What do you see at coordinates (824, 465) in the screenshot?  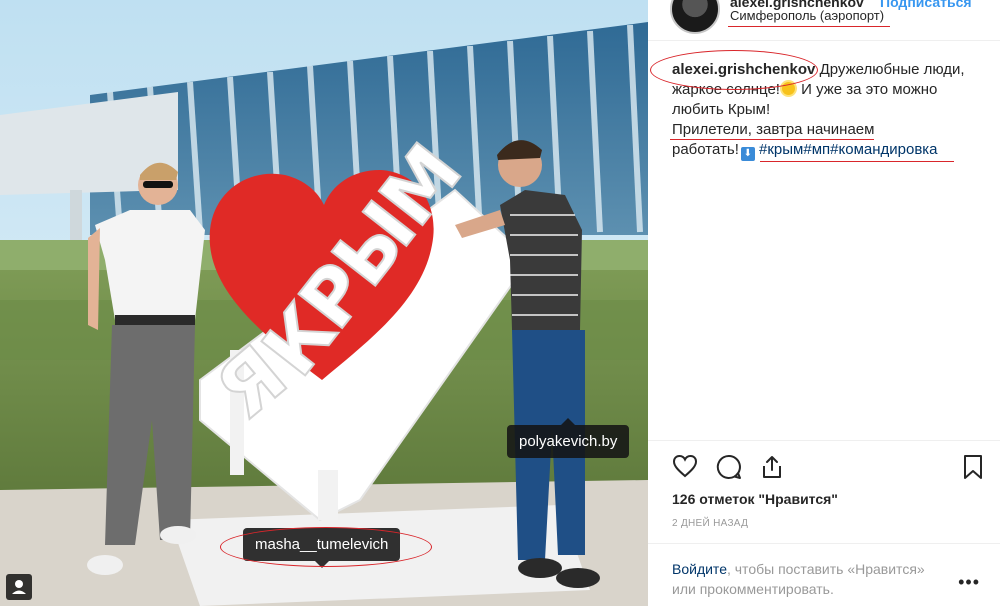 I see `post-actions` at bounding box center [824, 465].